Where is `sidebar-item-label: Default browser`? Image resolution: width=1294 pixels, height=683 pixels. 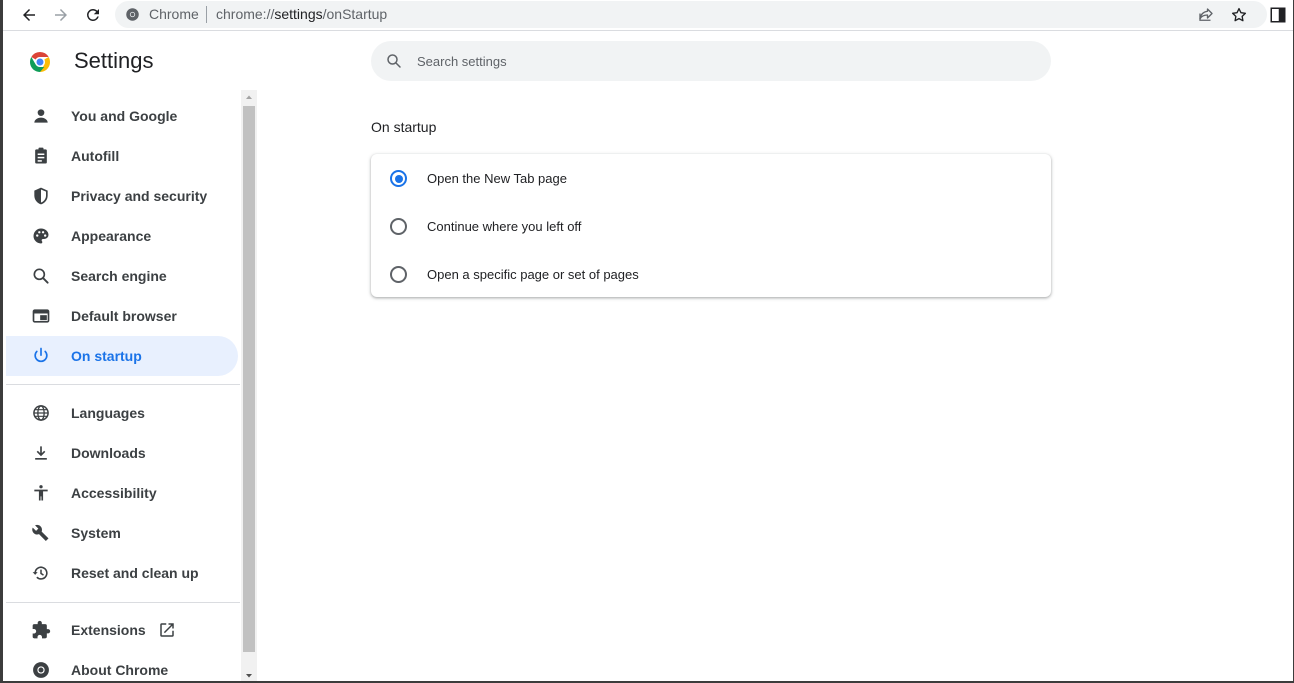
sidebar-item-label: Default browser is located at coordinates (124, 316).